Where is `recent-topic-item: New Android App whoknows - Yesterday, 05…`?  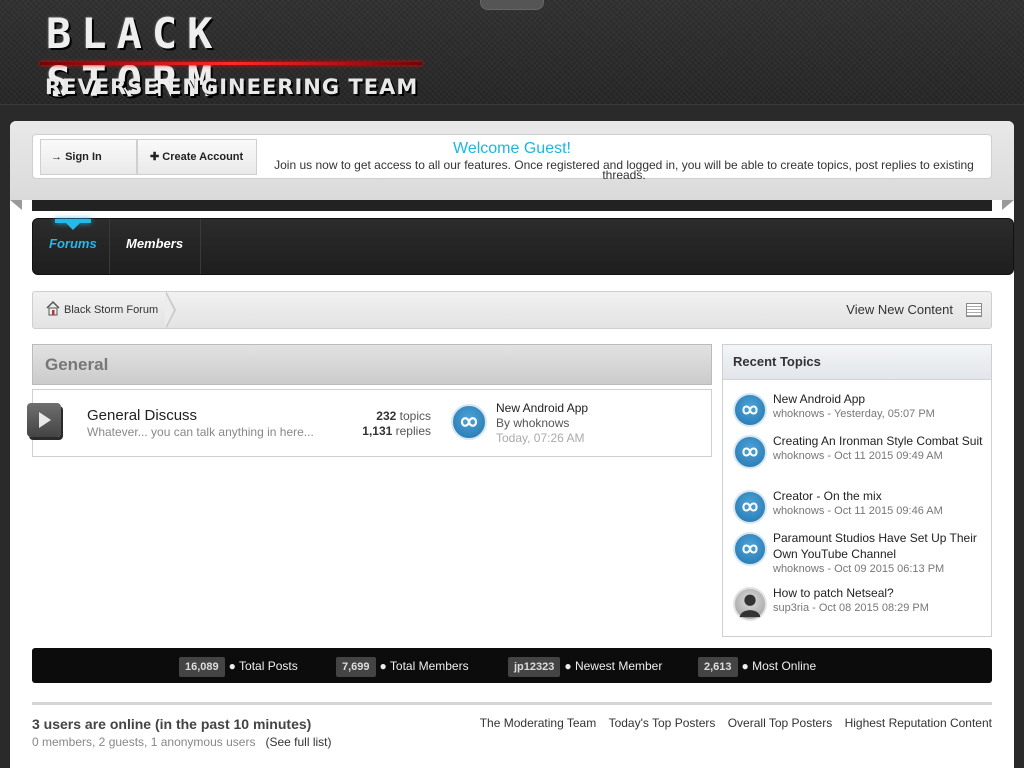 recent-topic-item: New Android App whoknows - Yesterday, 05… is located at coordinates (861, 409).